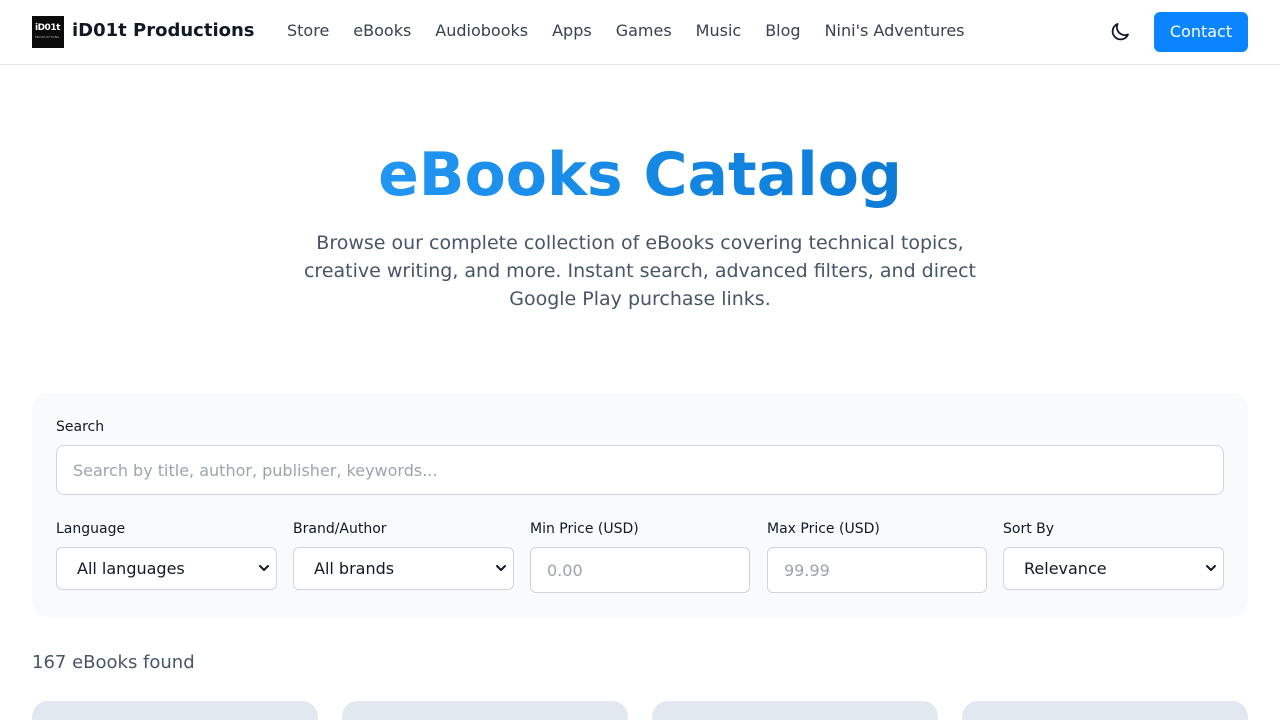 This screenshot has height=720, width=1280. Describe the element at coordinates (1201, 32) in the screenshot. I see `contact-button: Contact` at that location.